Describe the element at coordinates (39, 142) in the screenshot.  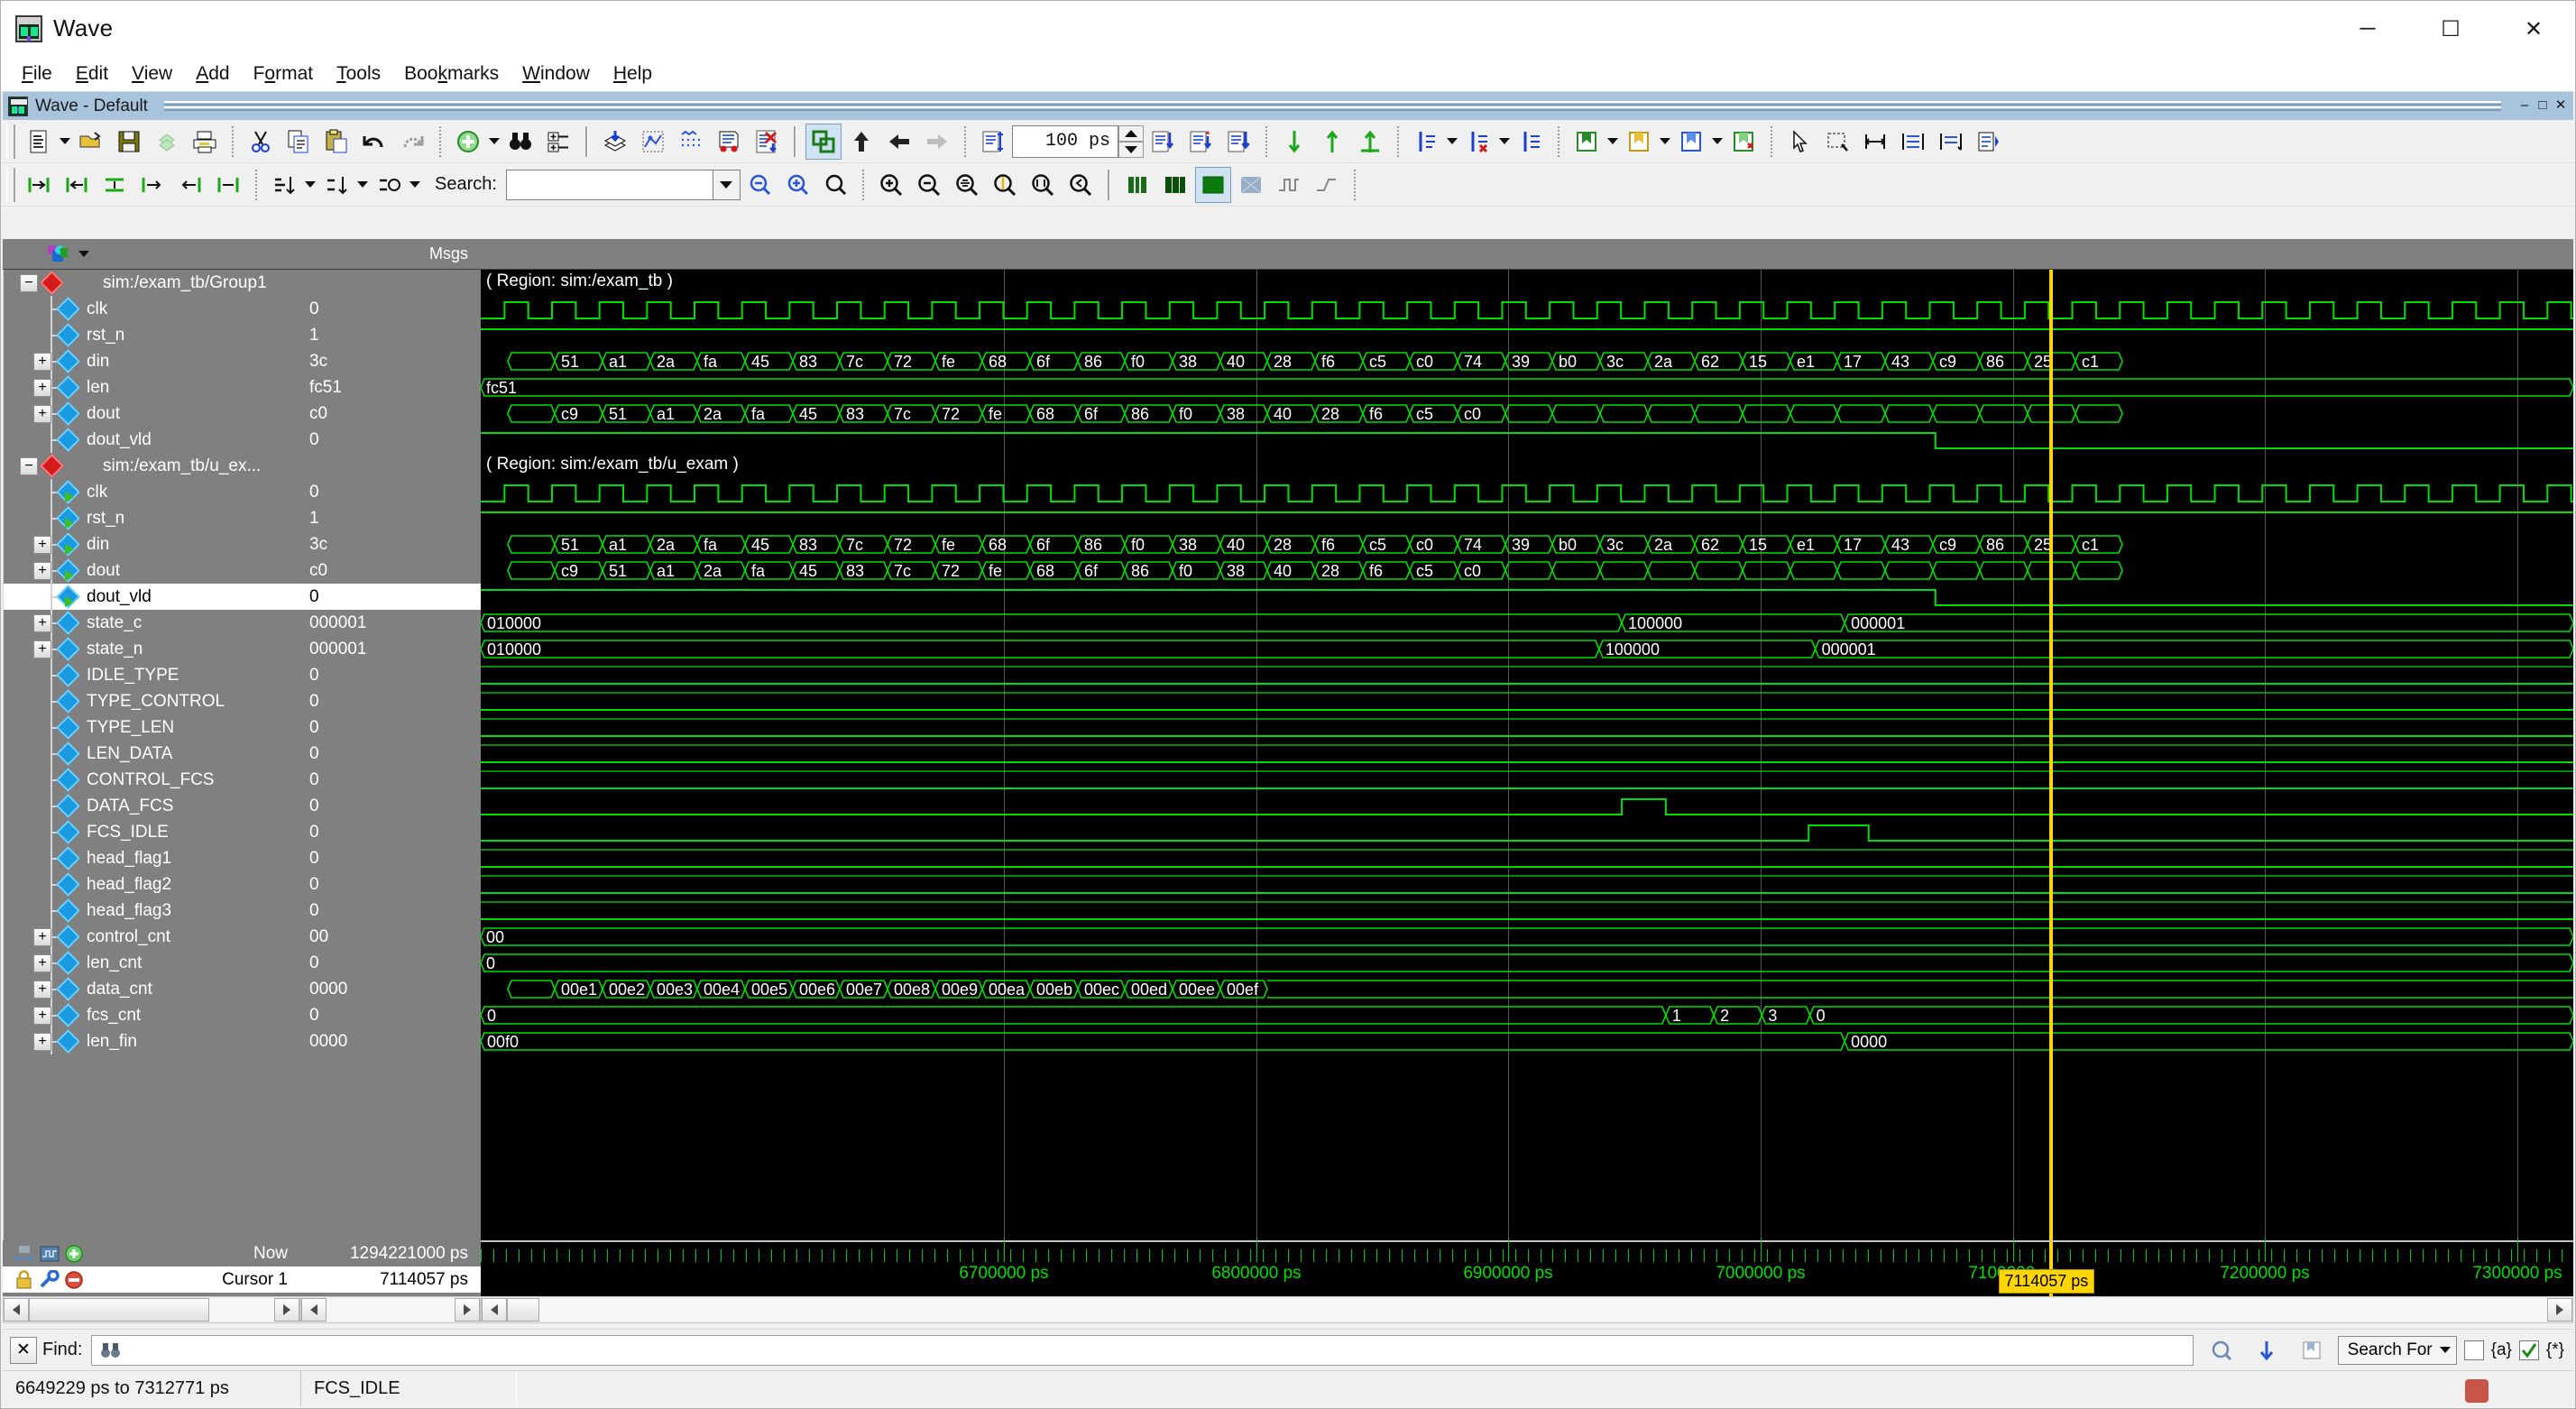
I see `new-document-icon` at that location.